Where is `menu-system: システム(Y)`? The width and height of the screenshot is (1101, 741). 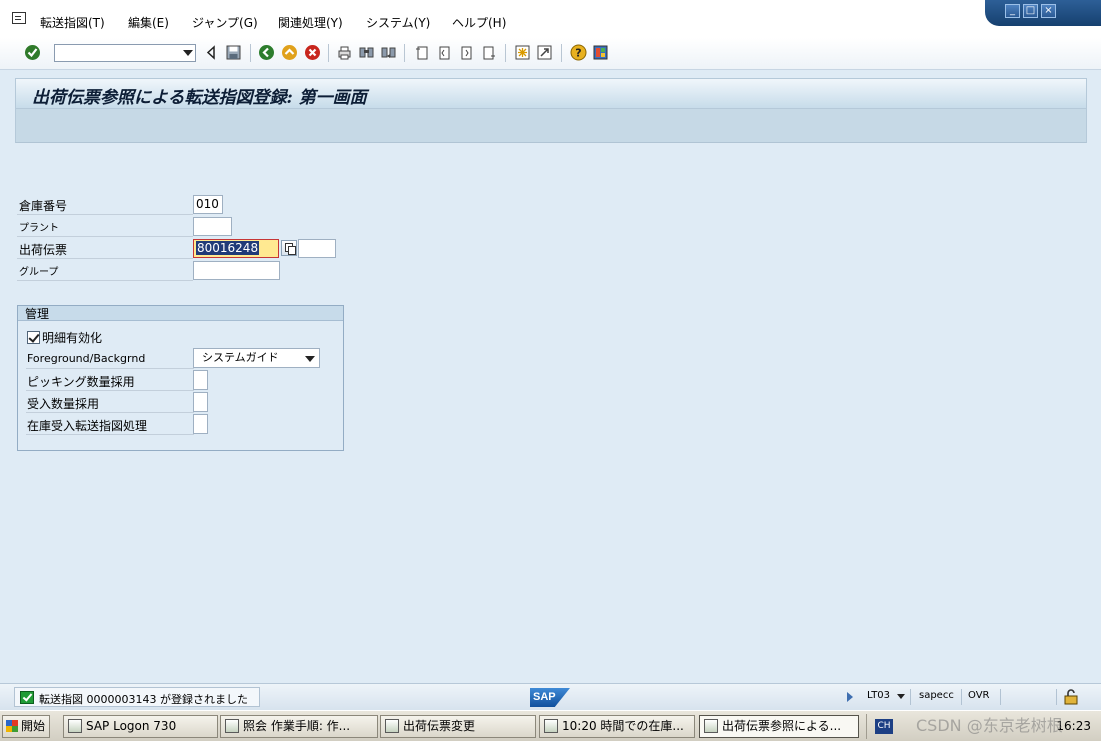 menu-system: システム(Y) is located at coordinates (398, 19).